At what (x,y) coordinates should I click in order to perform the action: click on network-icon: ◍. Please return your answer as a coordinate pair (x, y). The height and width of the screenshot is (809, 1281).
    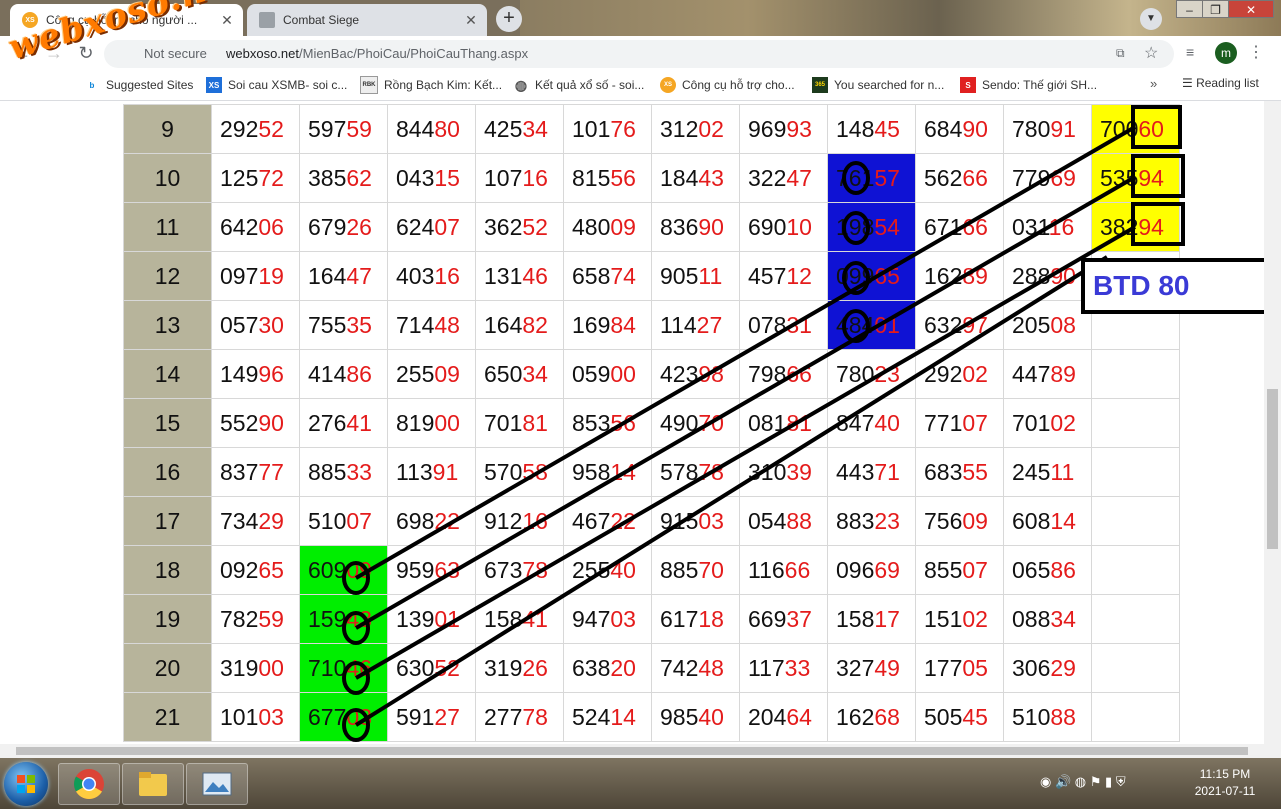
    Looking at the image, I should click on (1080, 781).